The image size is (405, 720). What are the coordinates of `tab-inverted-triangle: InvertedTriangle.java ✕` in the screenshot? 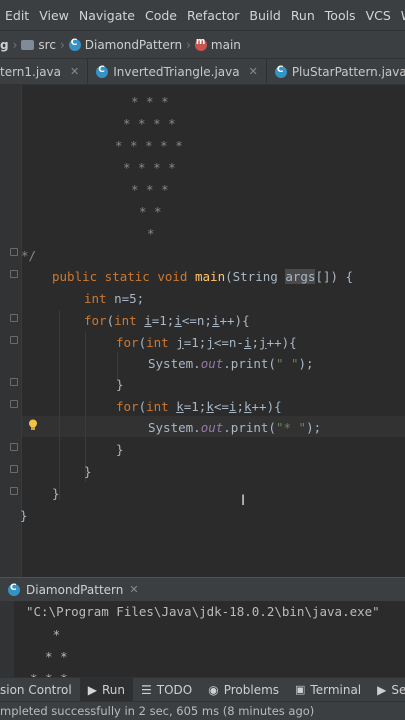 It's located at (177, 71).